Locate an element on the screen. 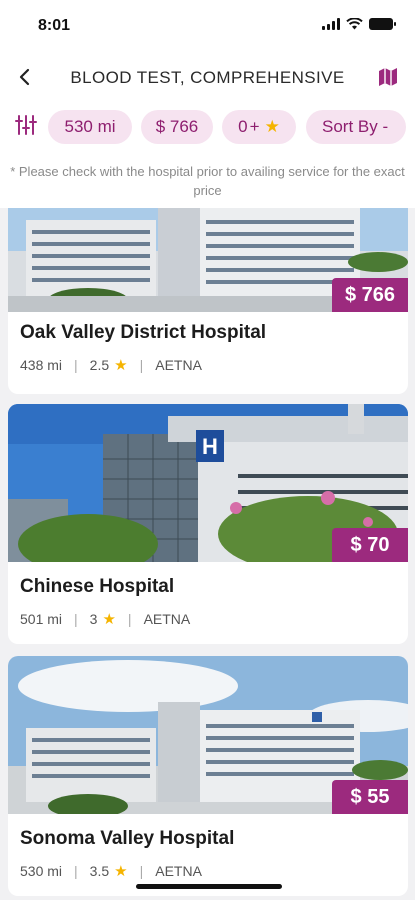 Image resolution: width=415 pixels, height=900 pixels. back-button is located at coordinates (24, 77).